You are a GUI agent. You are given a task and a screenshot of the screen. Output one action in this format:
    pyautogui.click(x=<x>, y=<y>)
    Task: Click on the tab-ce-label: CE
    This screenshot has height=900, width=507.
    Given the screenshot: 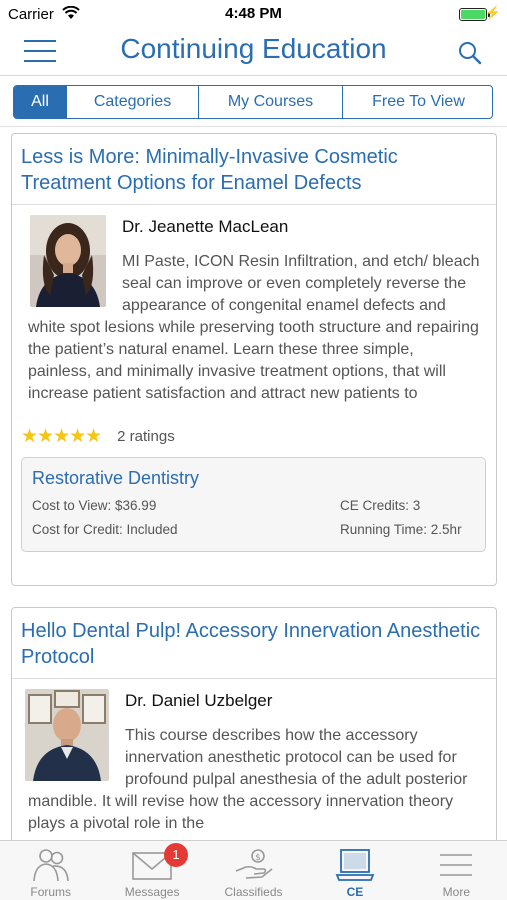 What is the action you would take?
    pyautogui.click(x=355, y=892)
    